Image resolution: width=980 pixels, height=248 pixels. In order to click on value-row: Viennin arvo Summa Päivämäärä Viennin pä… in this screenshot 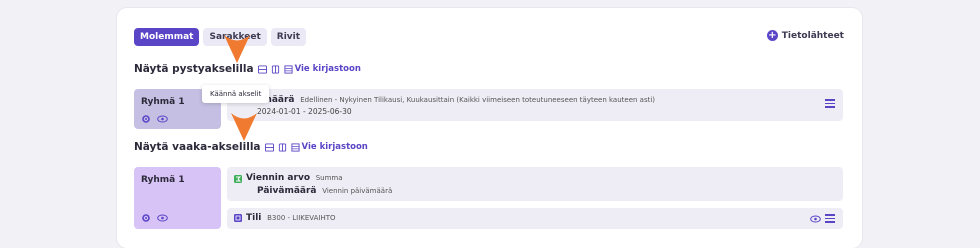, I will do `click(535, 184)`.